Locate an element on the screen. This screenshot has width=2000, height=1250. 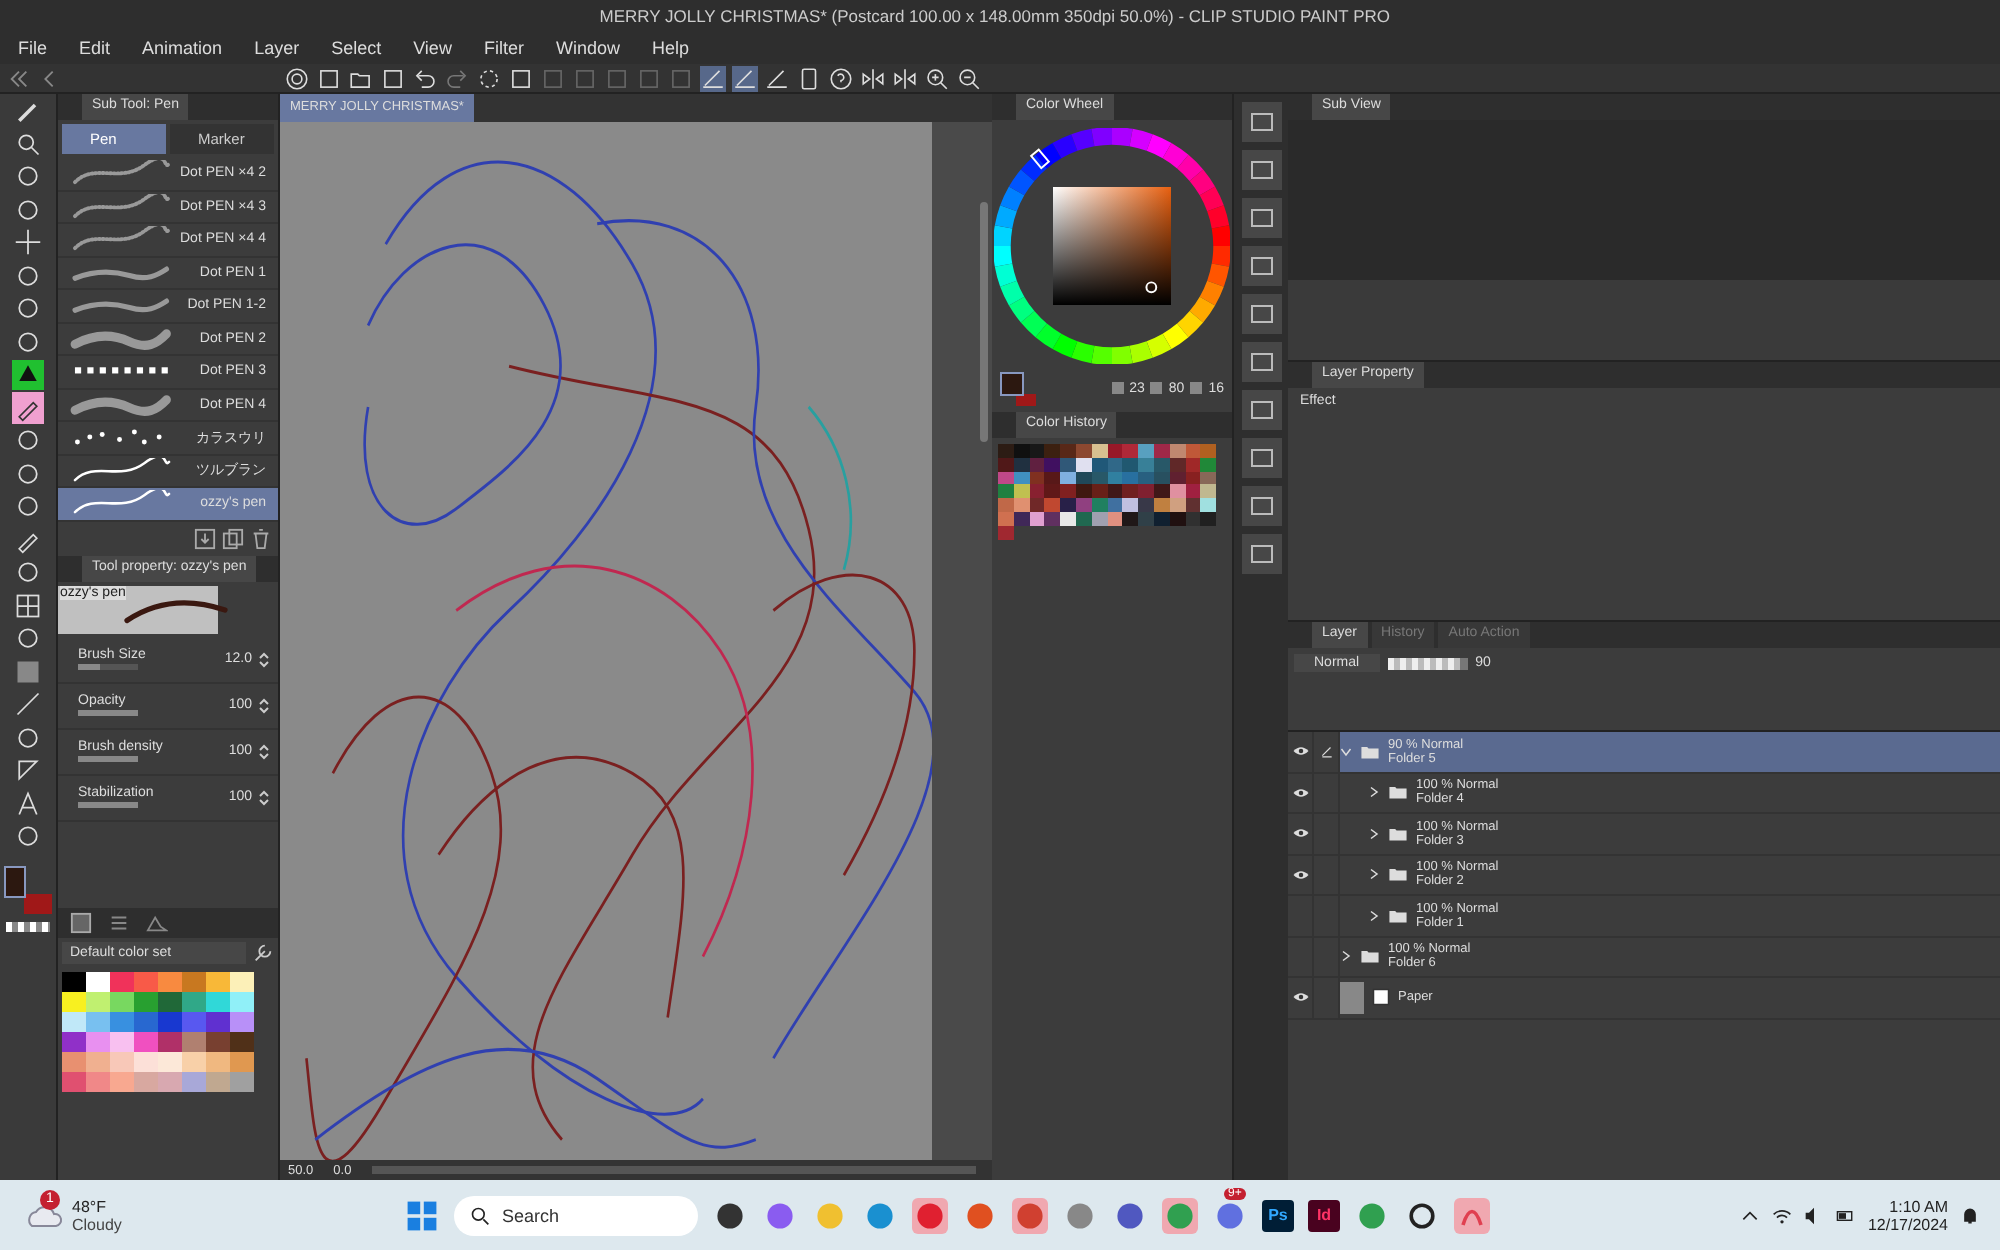
menu-item: Layer is located at coordinates (277, 48).